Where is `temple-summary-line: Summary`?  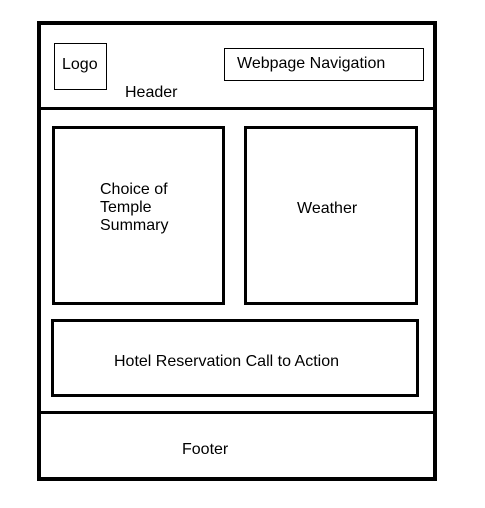
temple-summary-line: Summary is located at coordinates (134, 225).